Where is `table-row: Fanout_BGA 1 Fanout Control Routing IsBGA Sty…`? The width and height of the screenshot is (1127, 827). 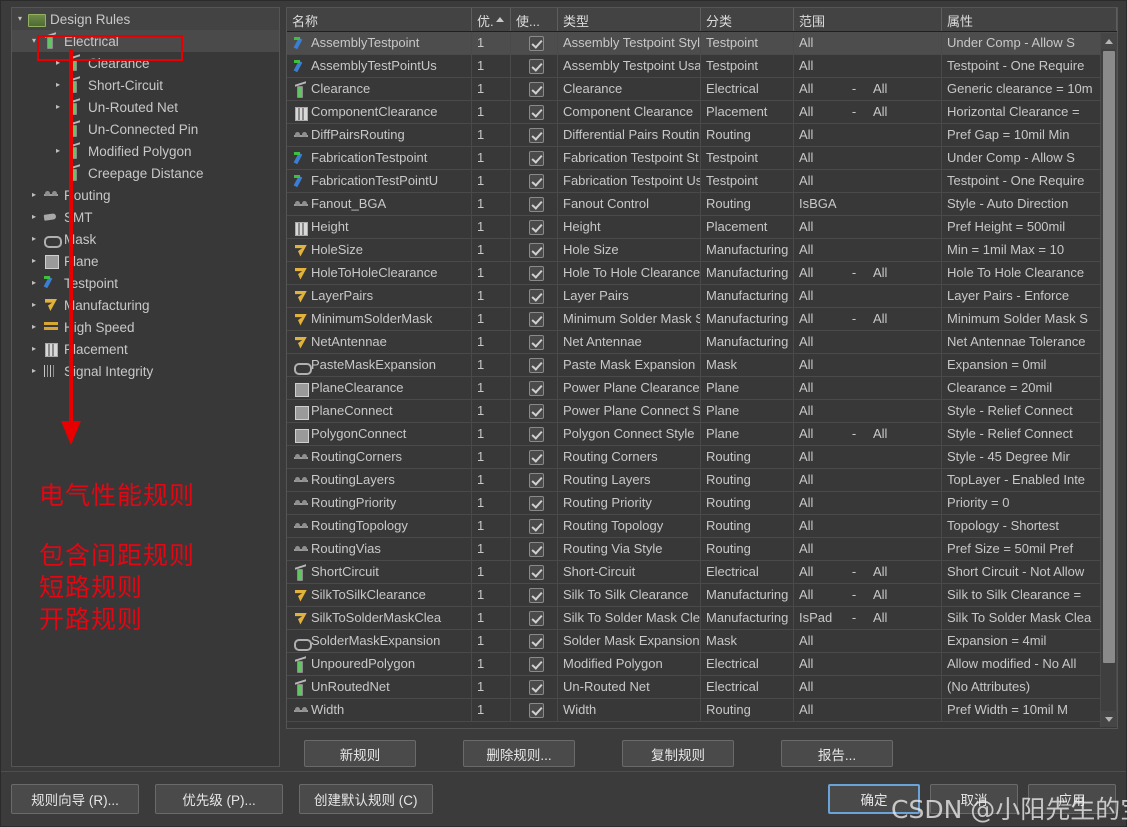 table-row: Fanout_BGA 1 Fanout Control Routing IsBGA Sty… is located at coordinates (702, 204).